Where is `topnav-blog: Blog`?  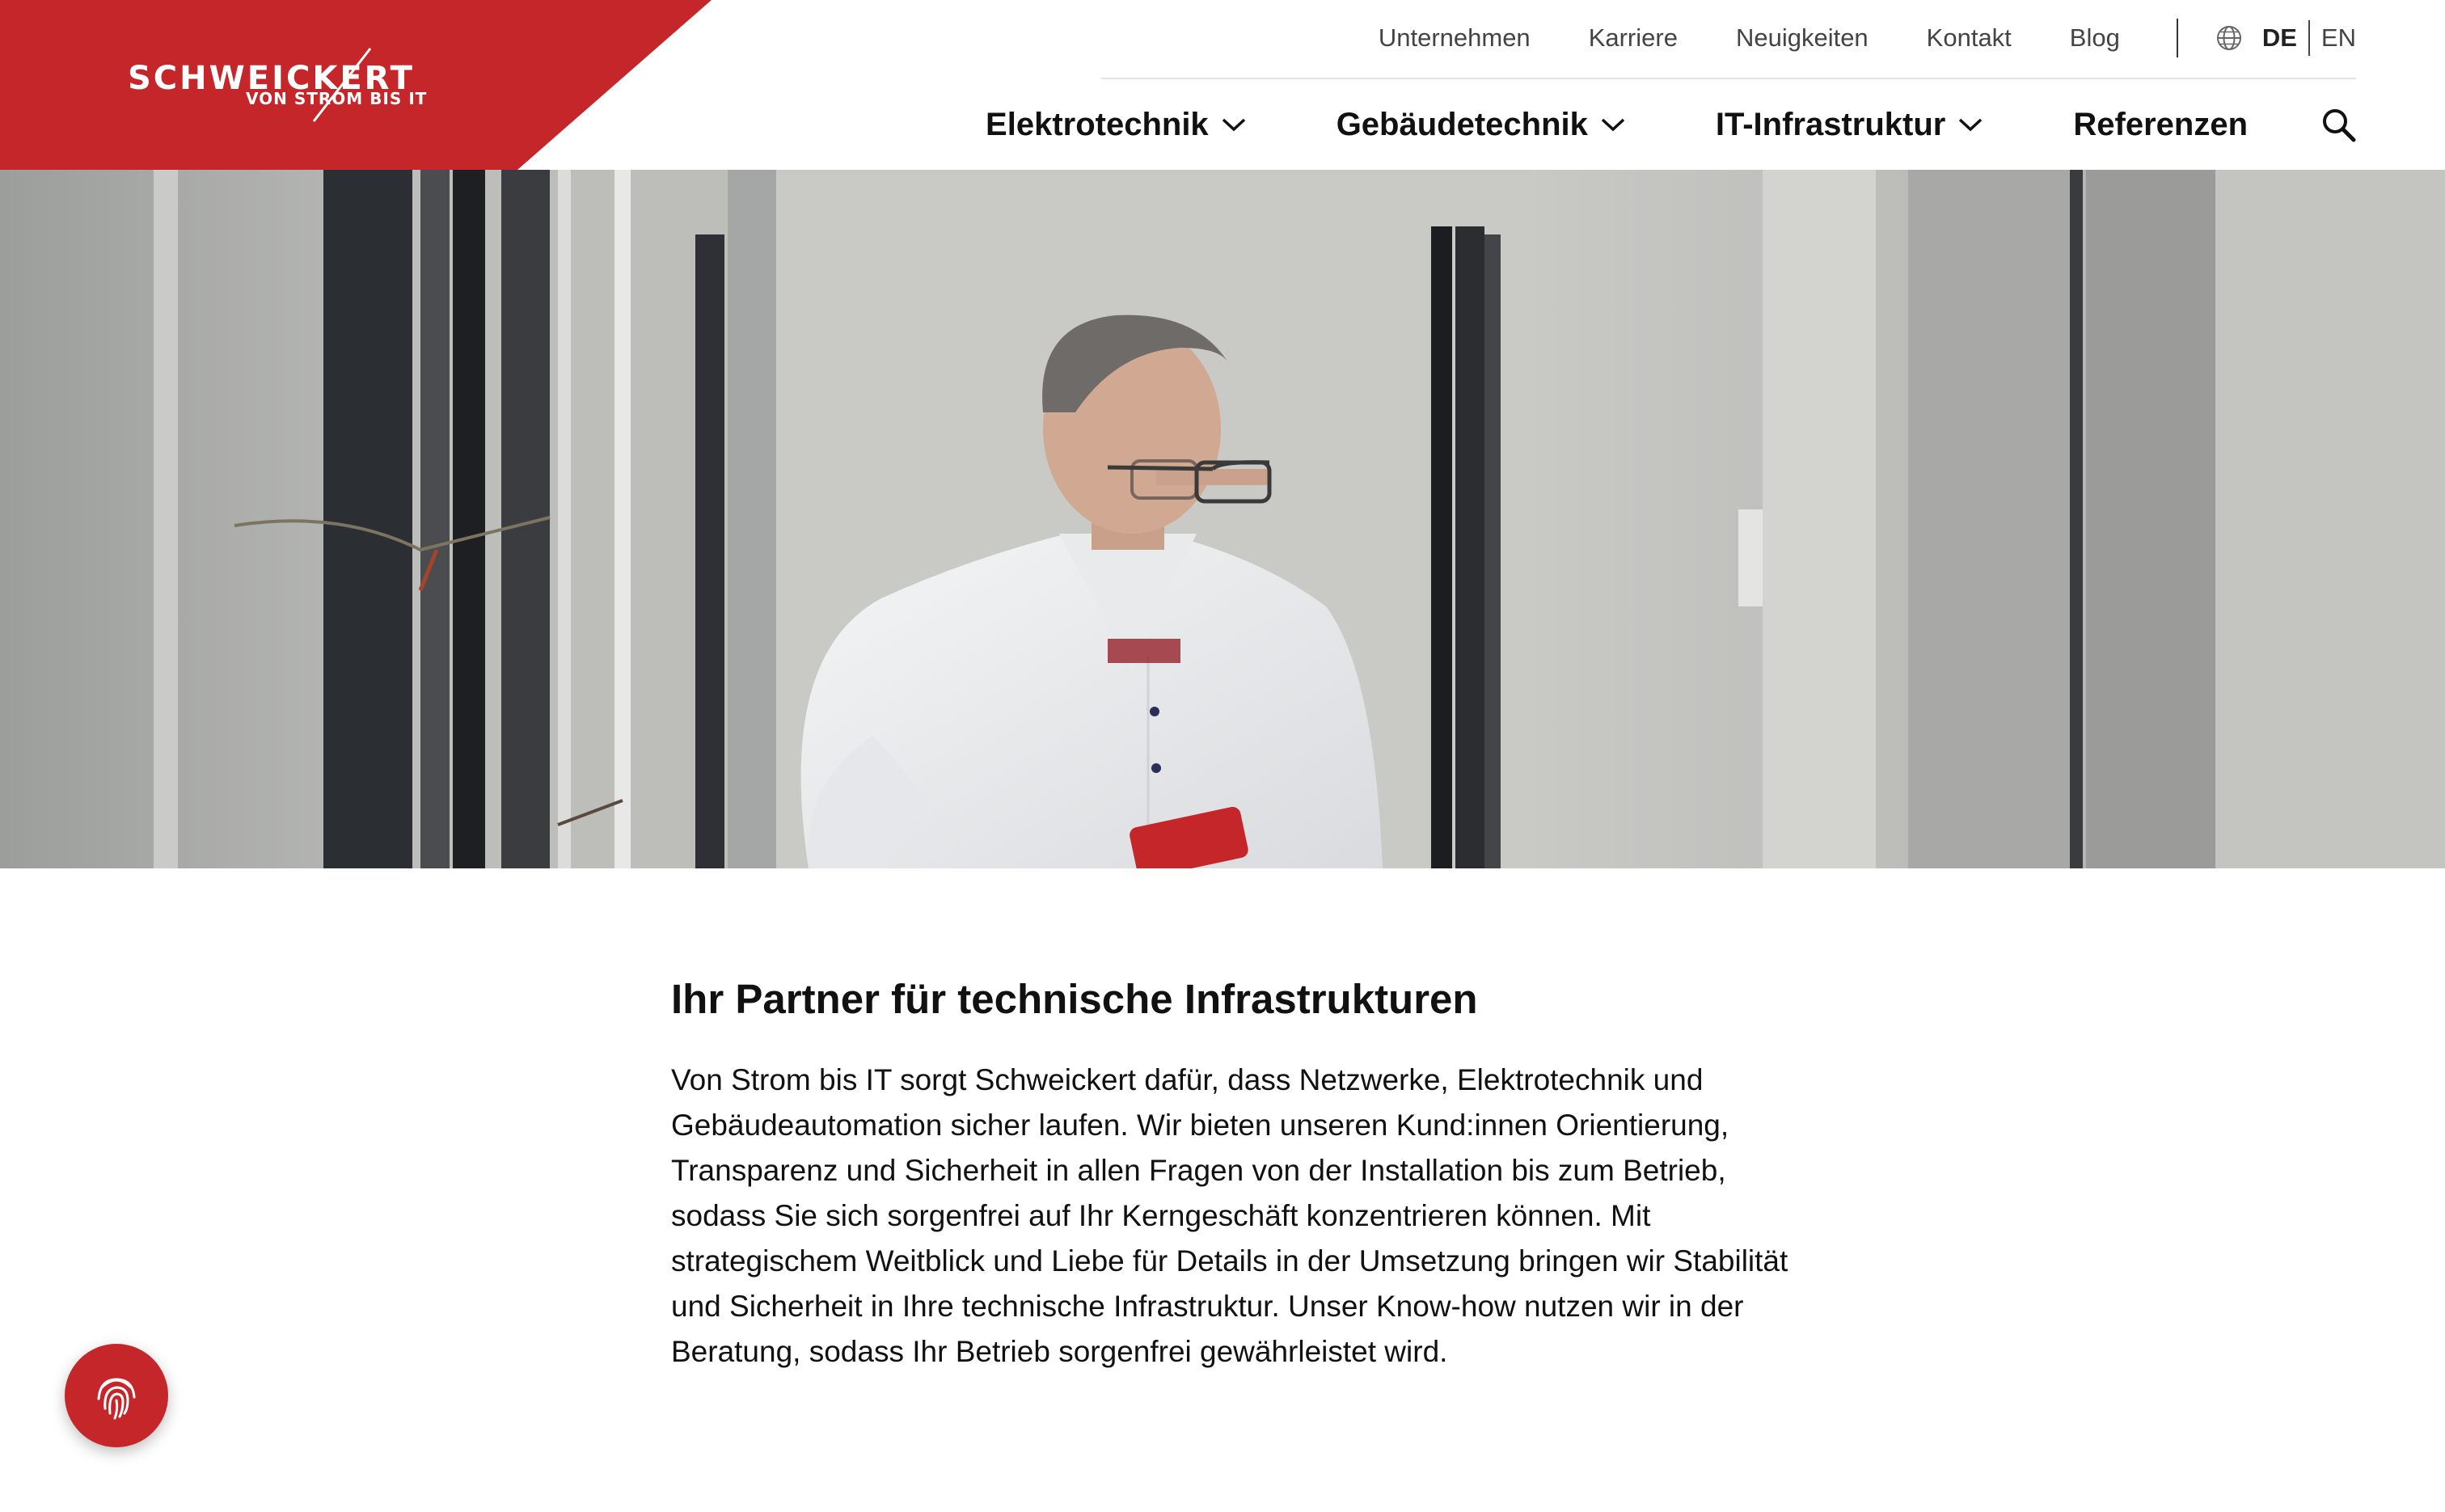 topnav-blog: Blog is located at coordinates (2095, 38).